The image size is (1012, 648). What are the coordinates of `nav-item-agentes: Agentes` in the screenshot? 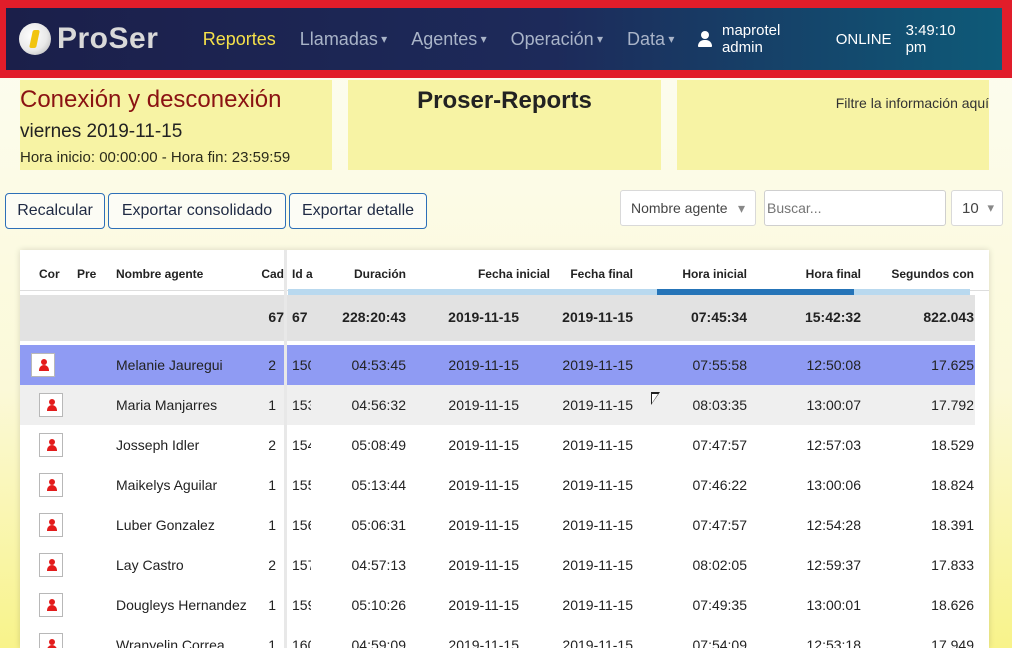 It's located at (448, 39).